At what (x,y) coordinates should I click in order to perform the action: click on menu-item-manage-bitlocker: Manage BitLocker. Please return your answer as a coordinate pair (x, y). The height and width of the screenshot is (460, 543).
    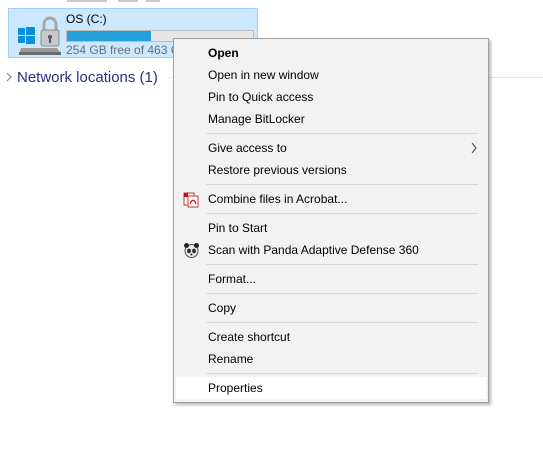
    Looking at the image, I should click on (331, 119).